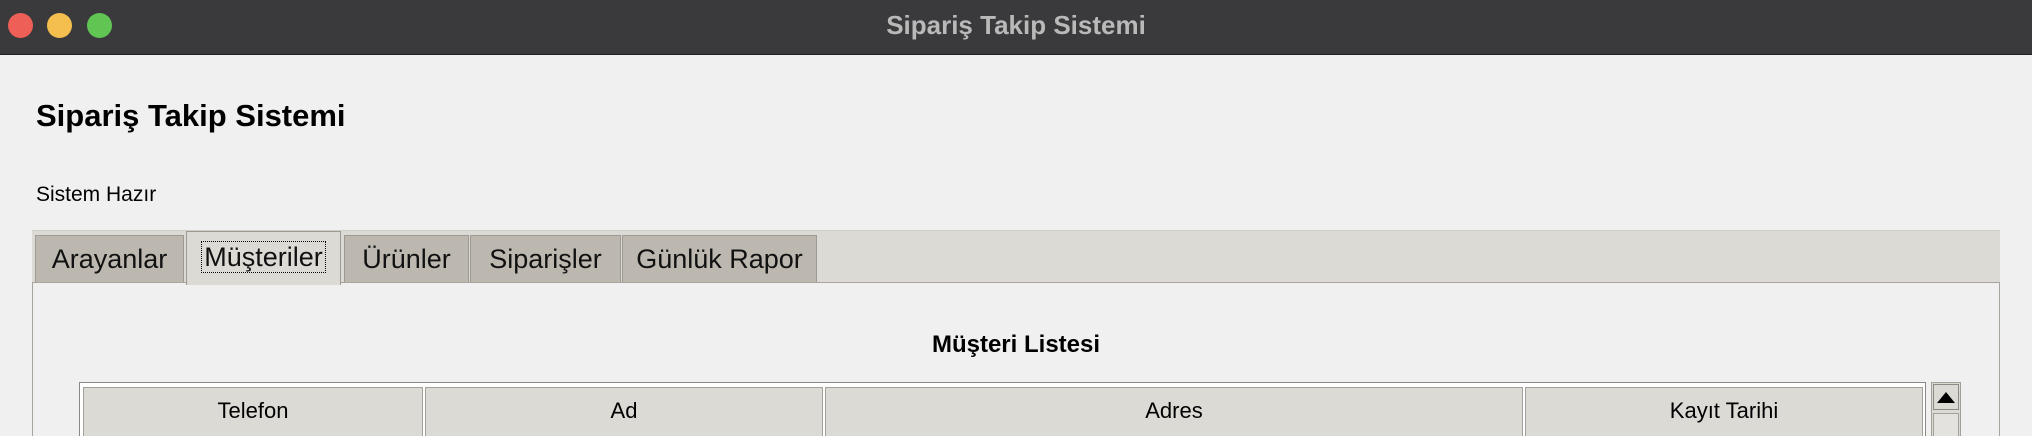 Image resolution: width=2032 pixels, height=436 pixels. Describe the element at coordinates (191, 115) in the screenshot. I see `app-heading: Sipariş Takip Sistemi` at that location.